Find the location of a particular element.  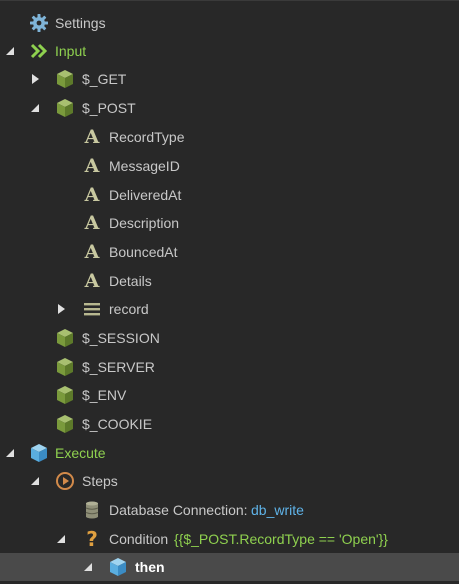

tree-label-steps: Steps is located at coordinates (100, 481).